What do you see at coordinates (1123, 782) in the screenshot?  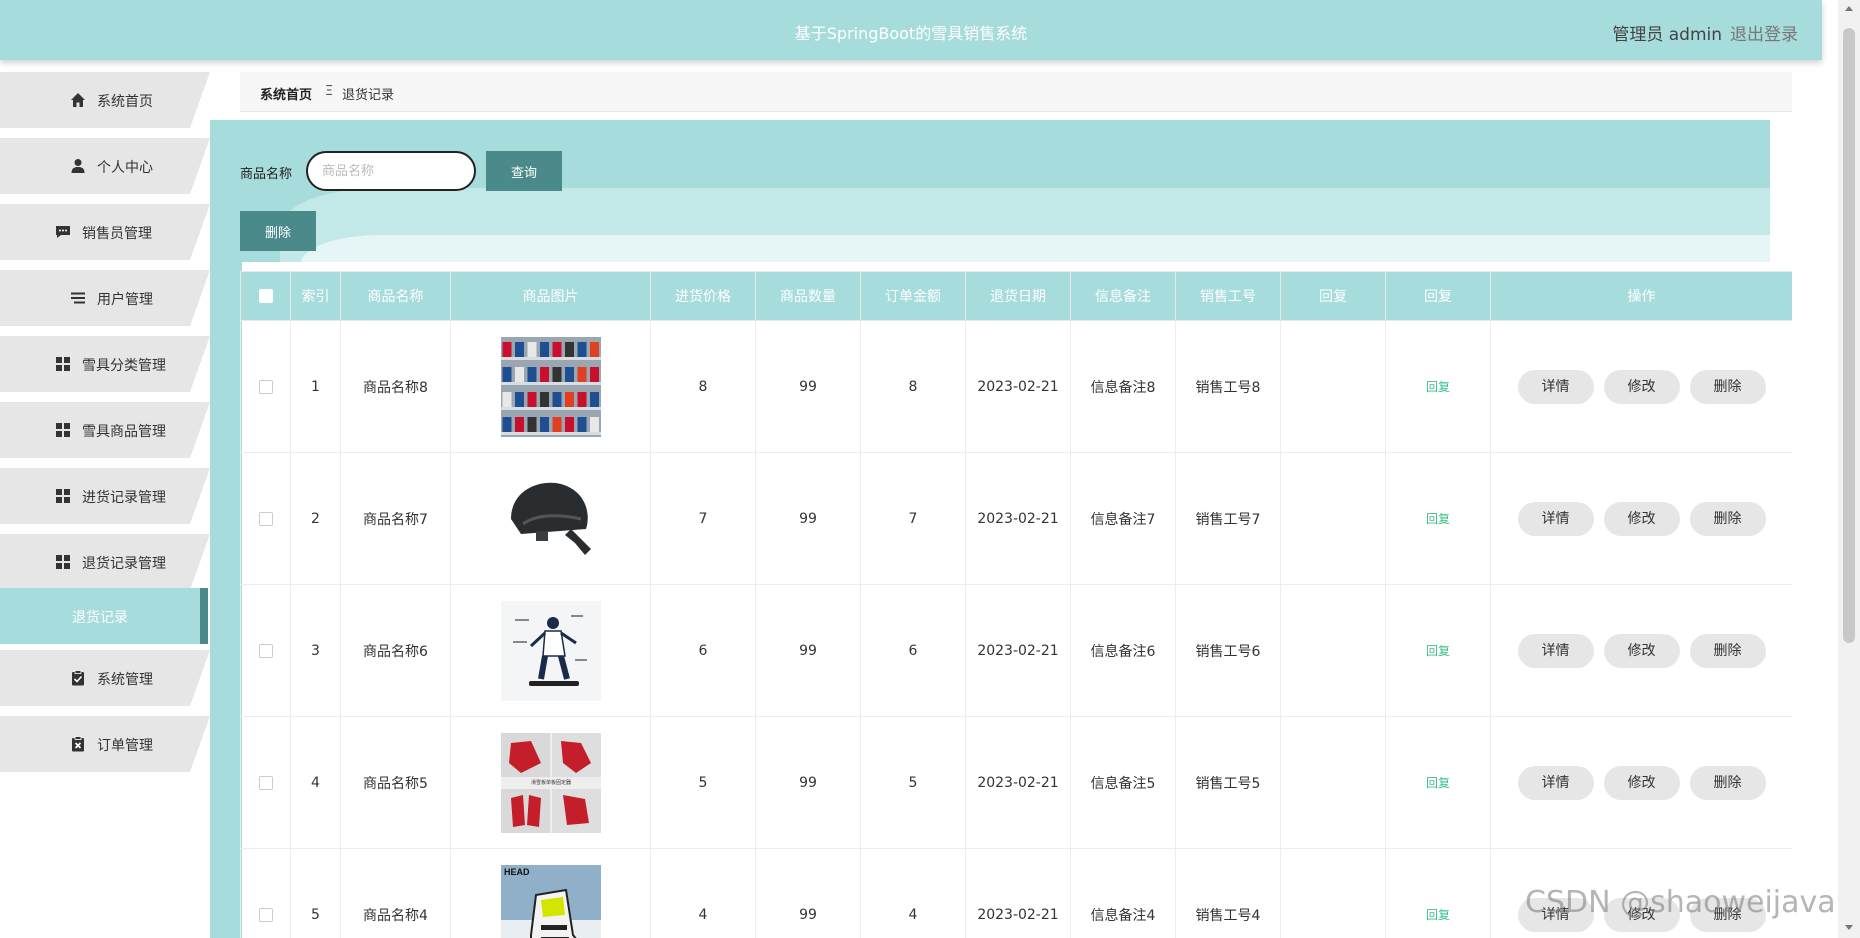 I see `cell-note: 信息备注5` at bounding box center [1123, 782].